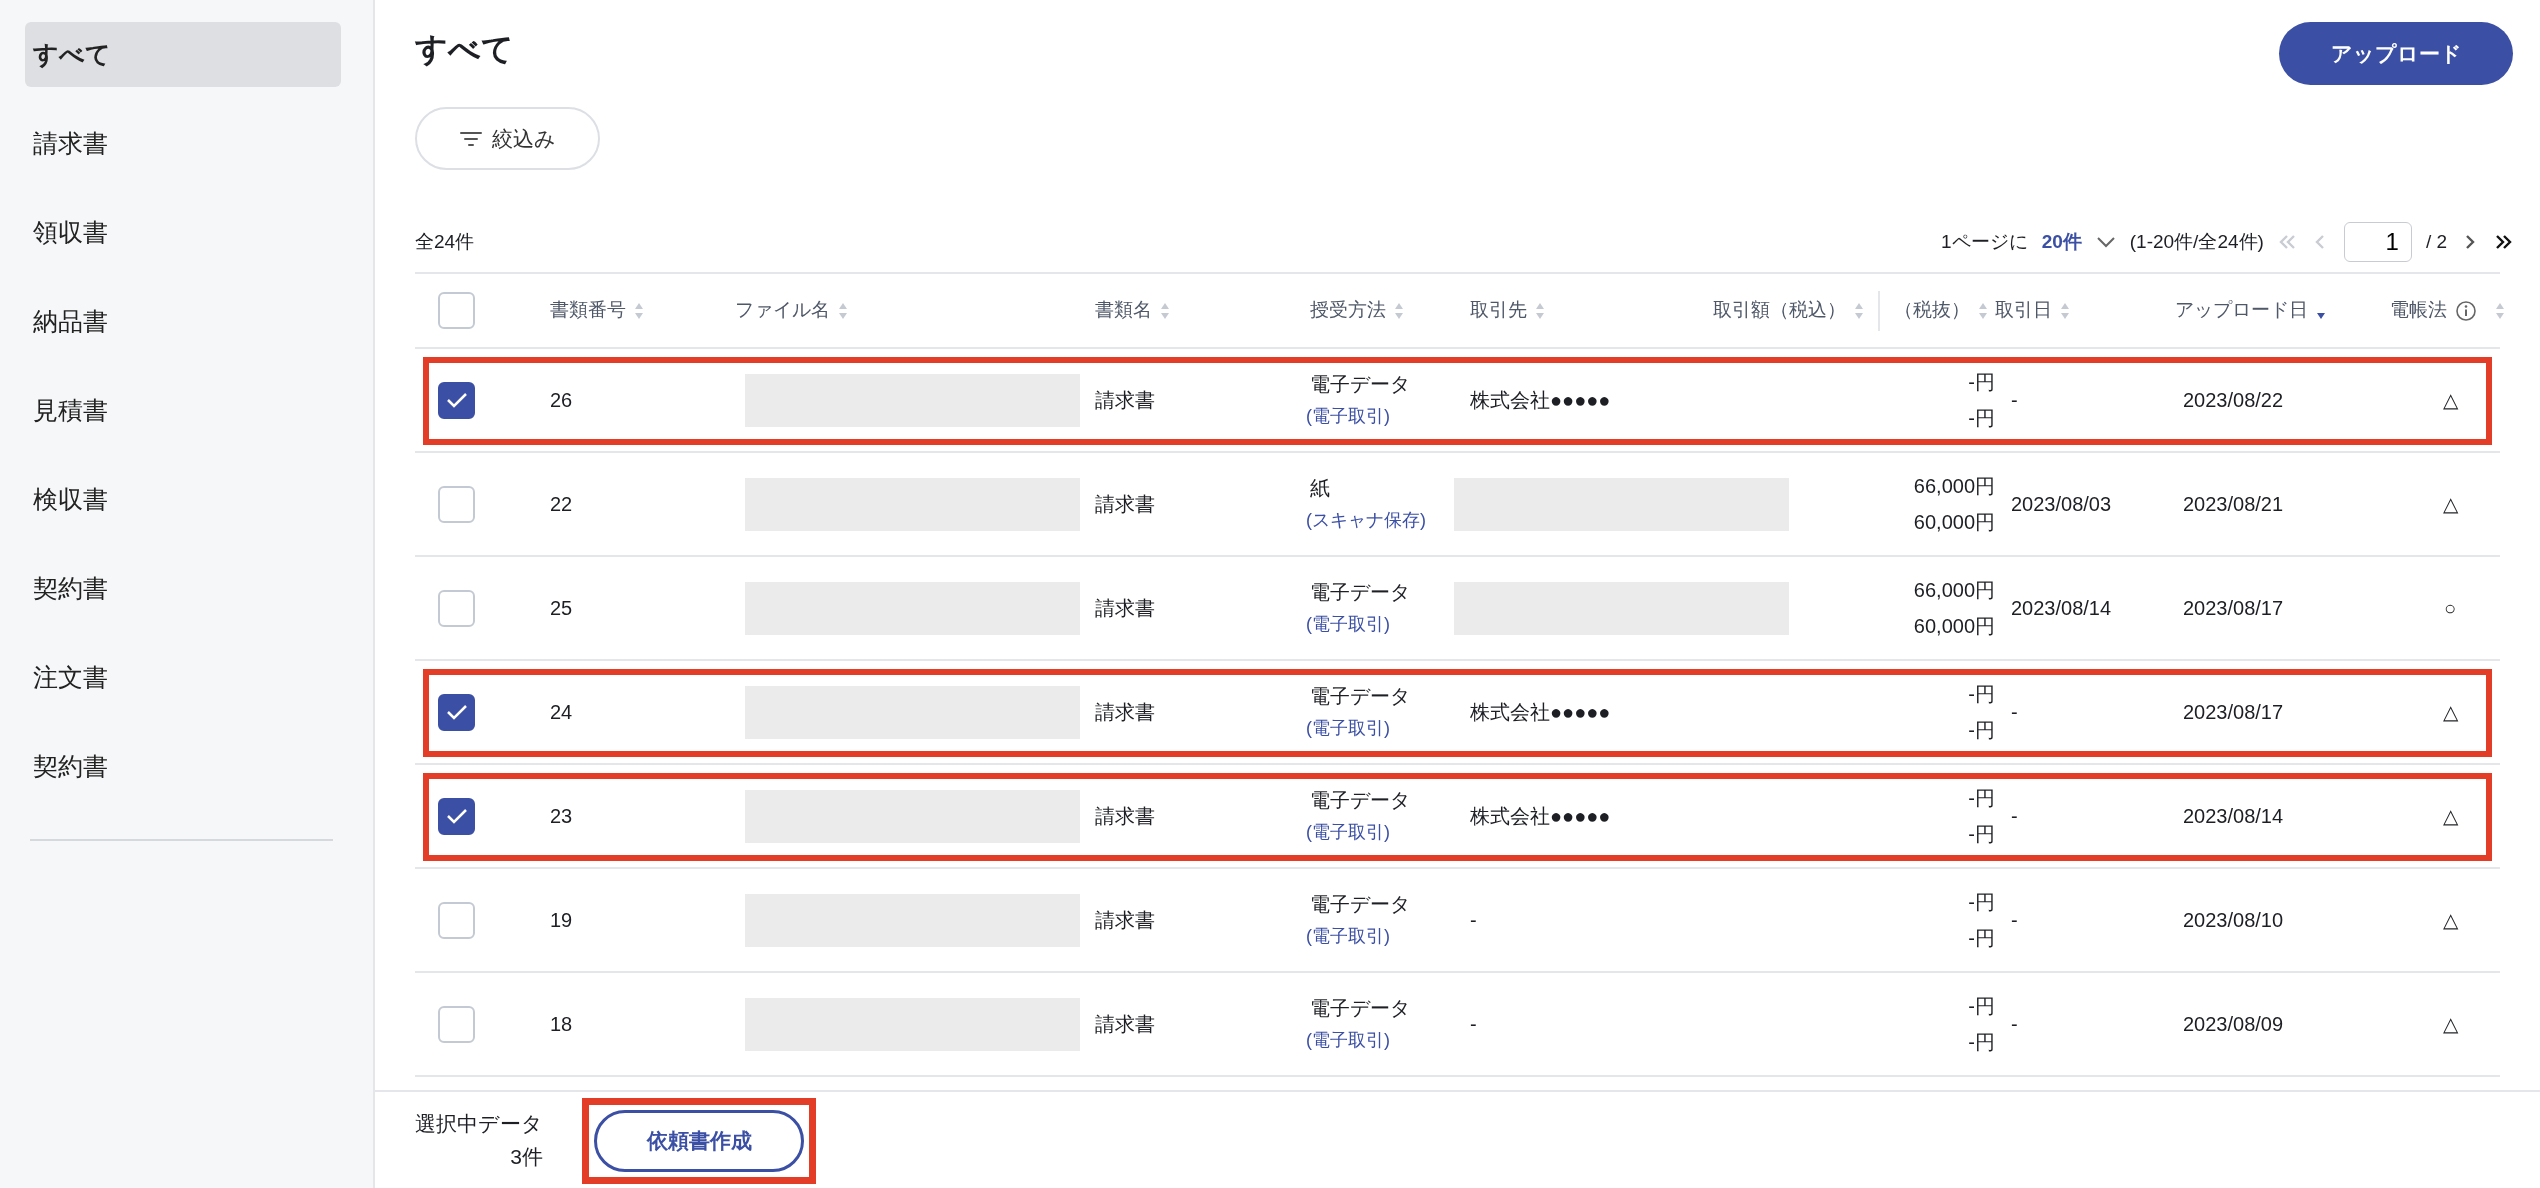 This screenshot has width=2540, height=1188. Describe the element at coordinates (2061, 504) in the screenshot. I see `transaction-date: 2023/08/03` at that location.